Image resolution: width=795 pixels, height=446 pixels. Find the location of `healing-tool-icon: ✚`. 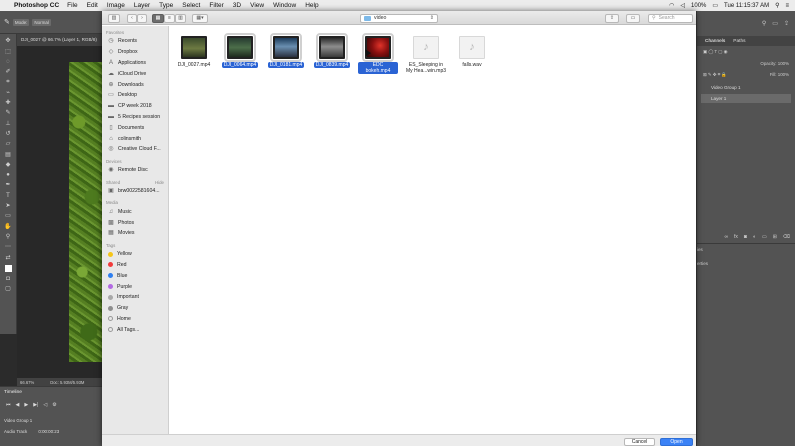

healing-tool-icon: ✚ is located at coordinates (8, 103).